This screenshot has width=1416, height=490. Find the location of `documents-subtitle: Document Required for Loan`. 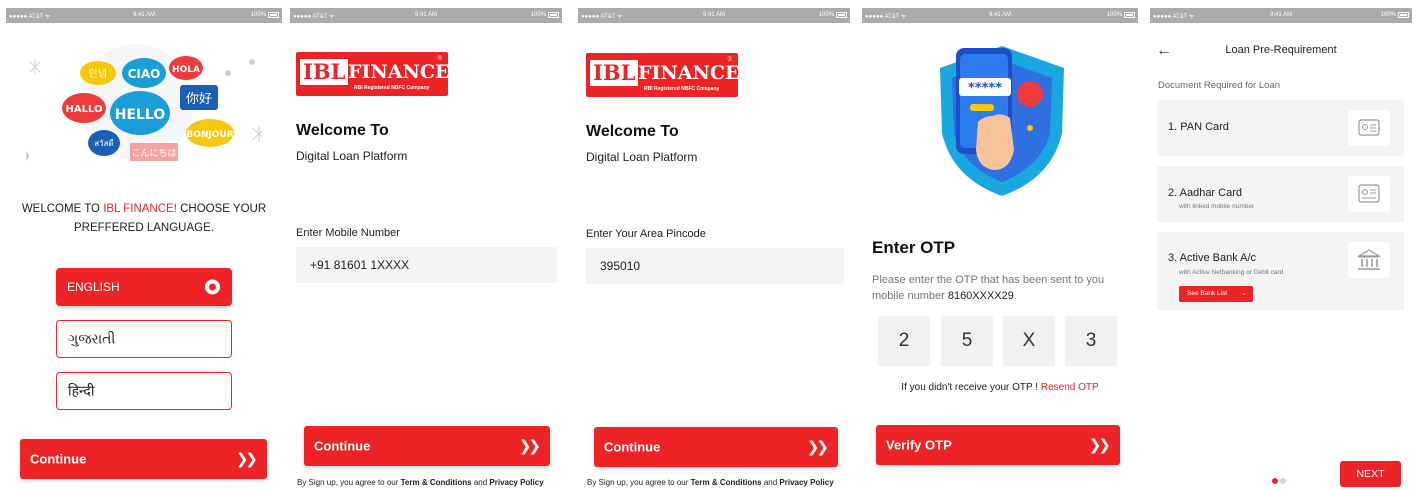

documents-subtitle: Document Required for Loan is located at coordinates (1219, 85).